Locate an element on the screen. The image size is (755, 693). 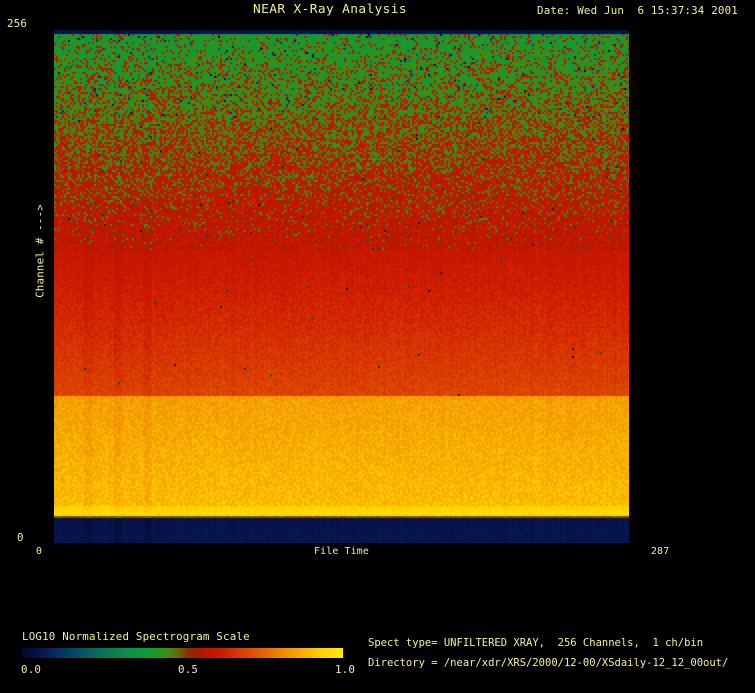
x-axis-label: File Time is located at coordinates (341, 551).